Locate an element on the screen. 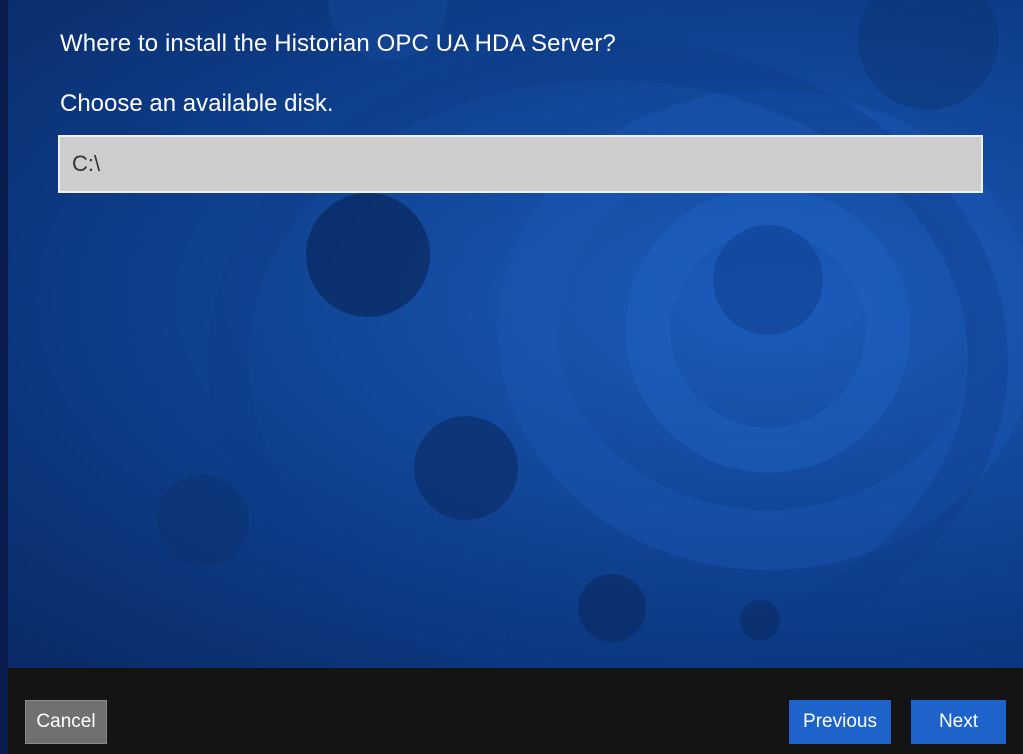 The width and height of the screenshot is (1023, 754). install-disk-field: C:\ is located at coordinates (520, 164).